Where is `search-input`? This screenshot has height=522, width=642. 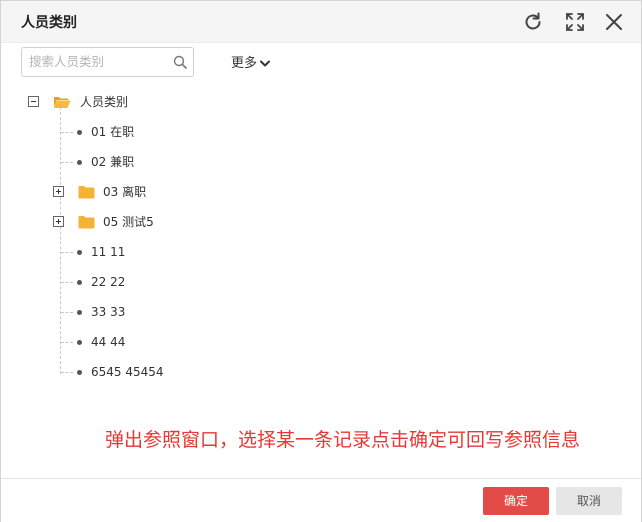
search-input is located at coordinates (99, 61).